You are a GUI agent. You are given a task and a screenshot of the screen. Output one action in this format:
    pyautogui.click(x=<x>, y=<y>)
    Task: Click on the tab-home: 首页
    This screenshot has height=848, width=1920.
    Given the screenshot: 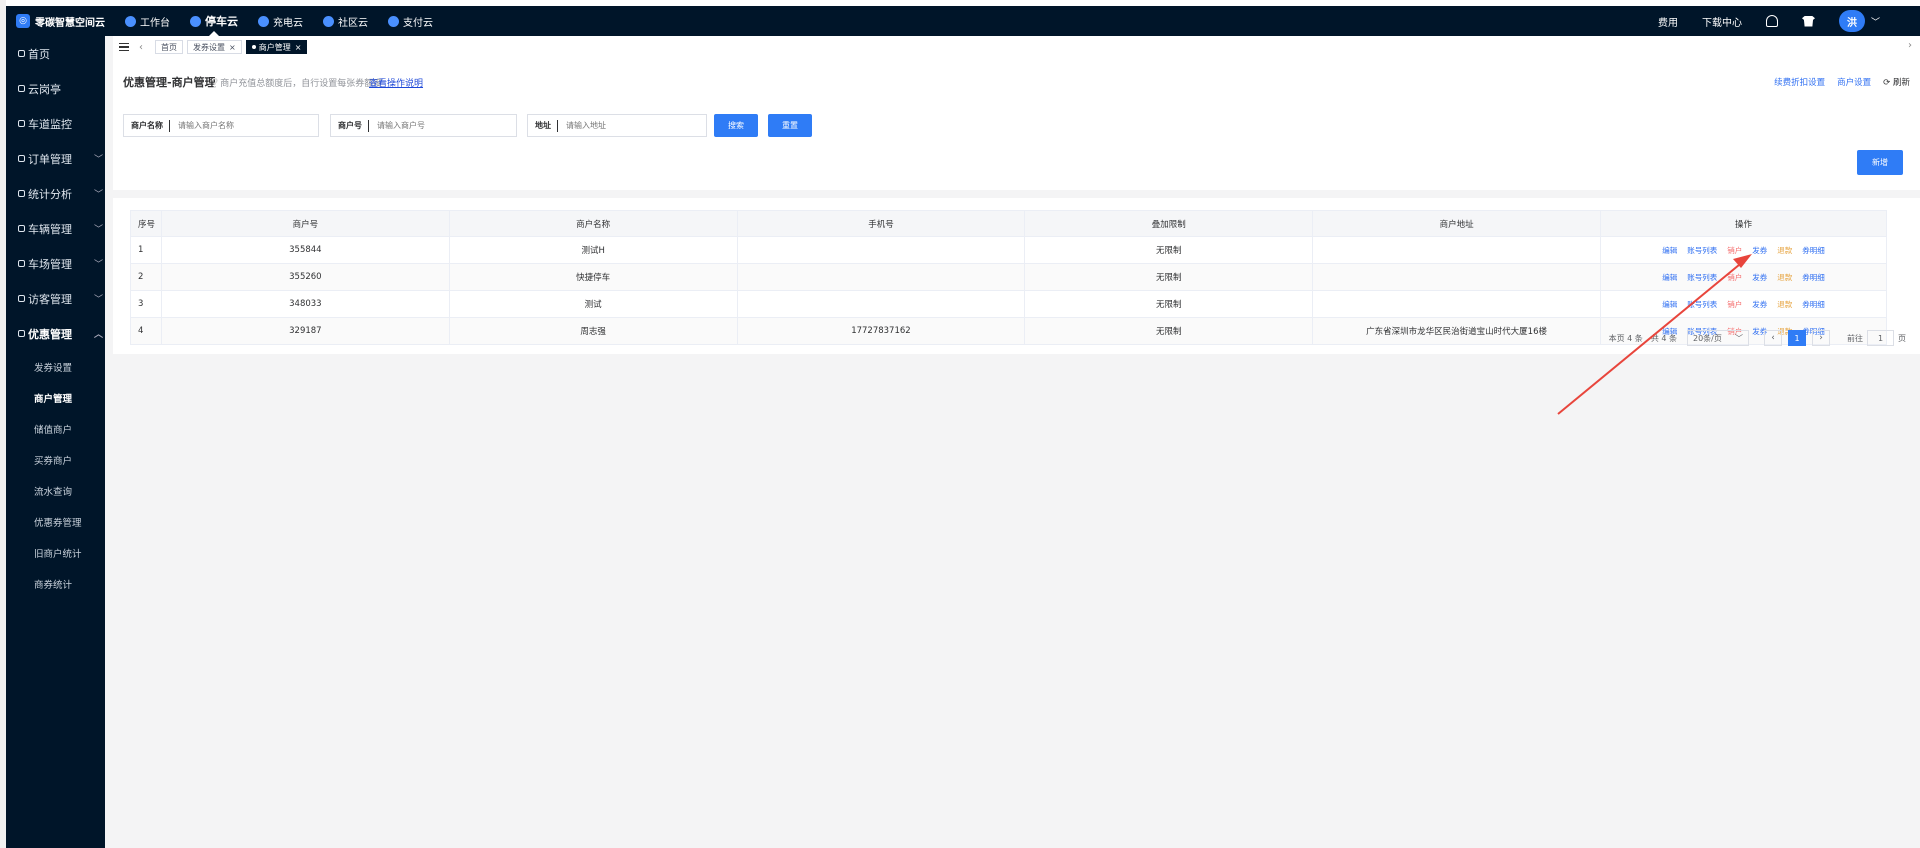 What is the action you would take?
    pyautogui.click(x=169, y=47)
    